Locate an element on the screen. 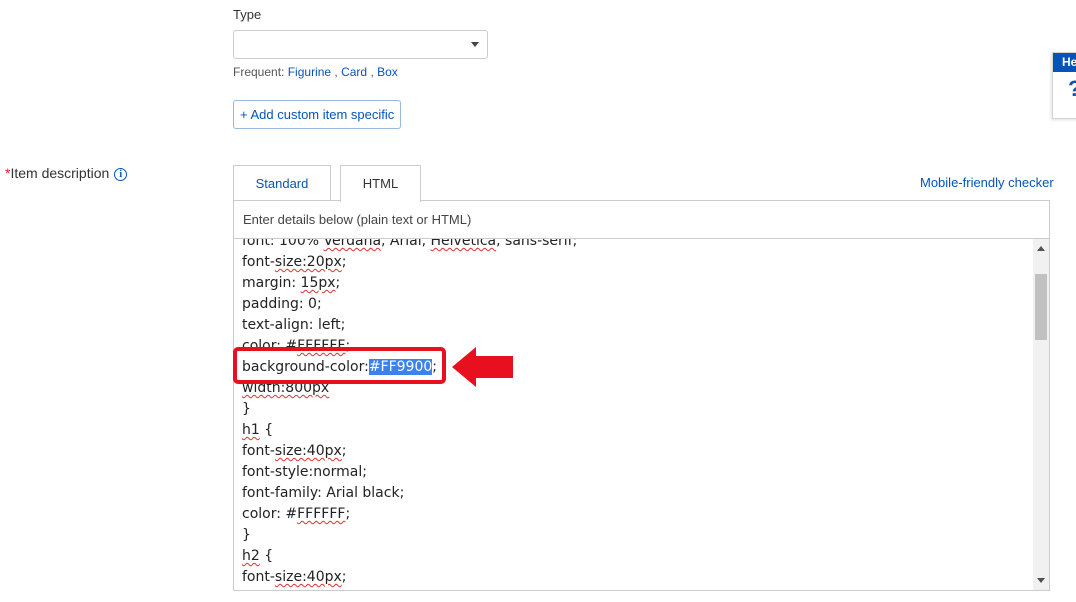 Image resolution: width=1076 pixels, height=602 pixels. chevron-down-icon is located at coordinates (475, 44).